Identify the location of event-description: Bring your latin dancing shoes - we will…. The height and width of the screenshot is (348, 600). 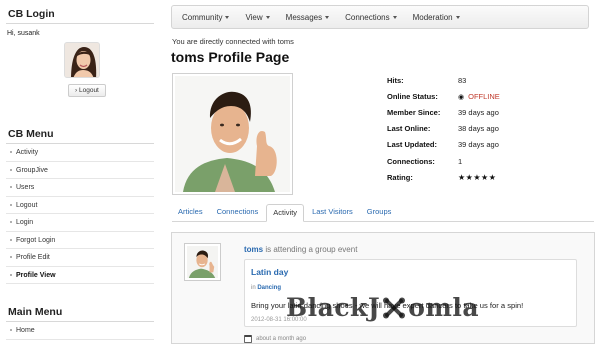
(387, 305).